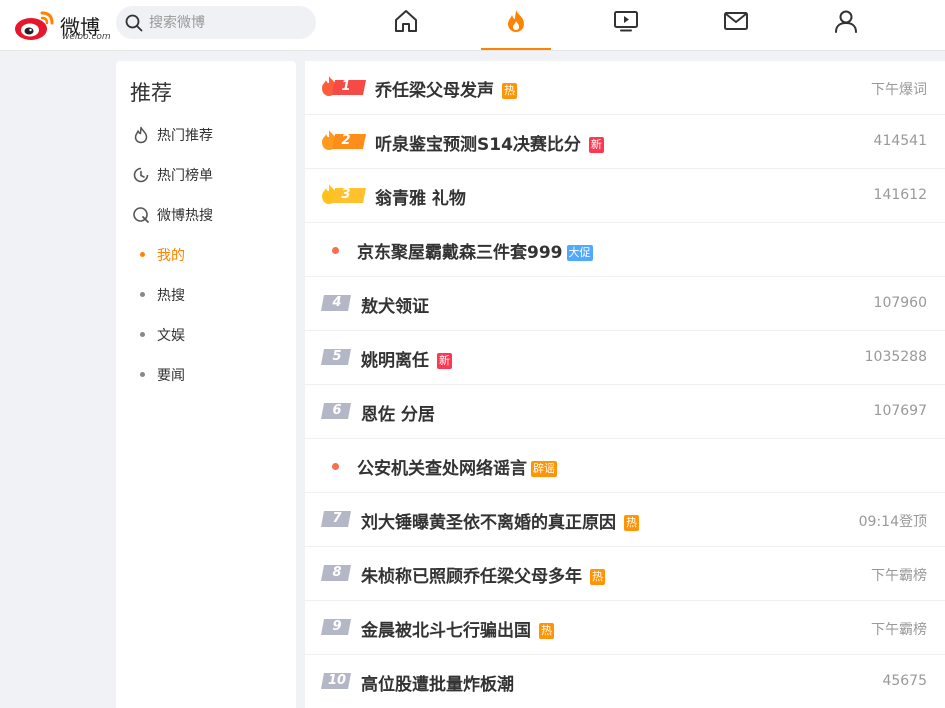  Describe the element at coordinates (337, 518) in the screenshot. I see `rank-number: 7` at that location.